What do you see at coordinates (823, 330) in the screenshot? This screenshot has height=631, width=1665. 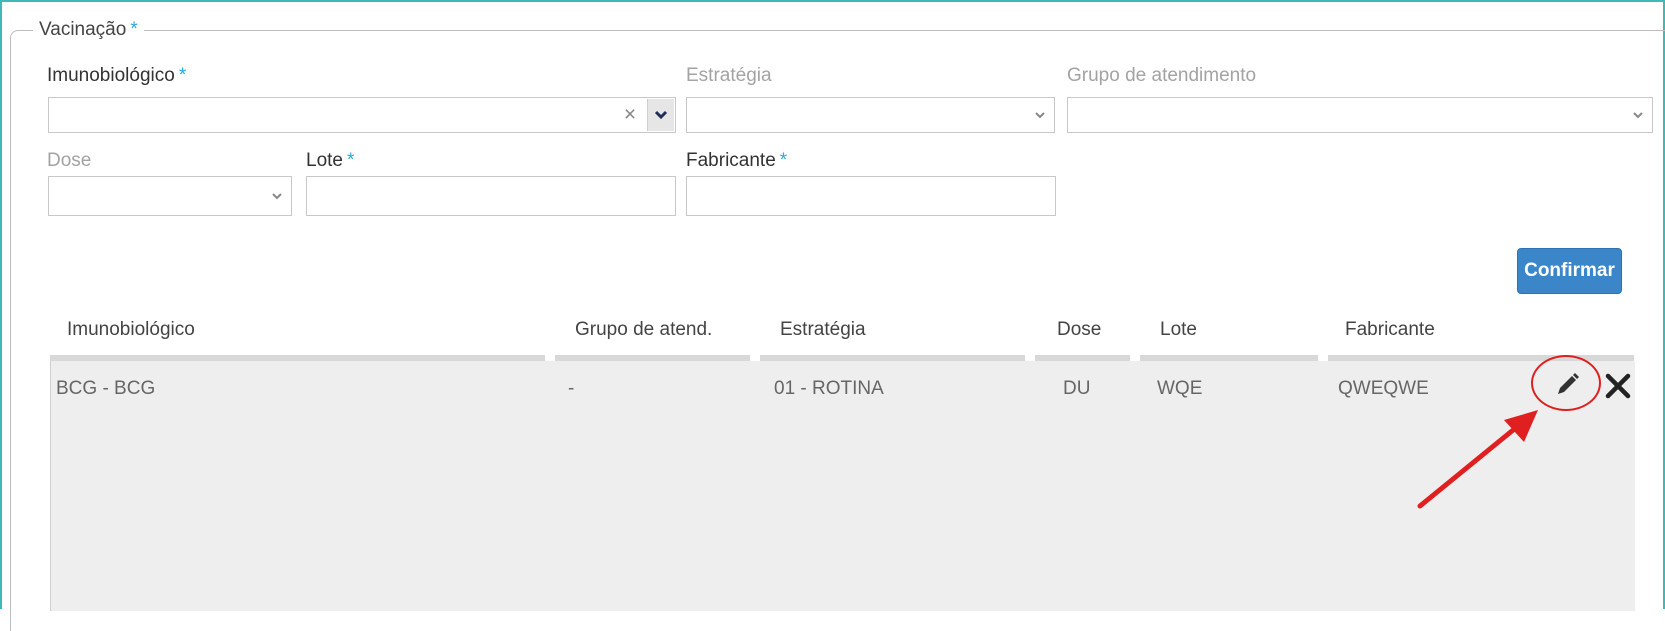 I see `column-header-estrategia: Estratégia` at bounding box center [823, 330].